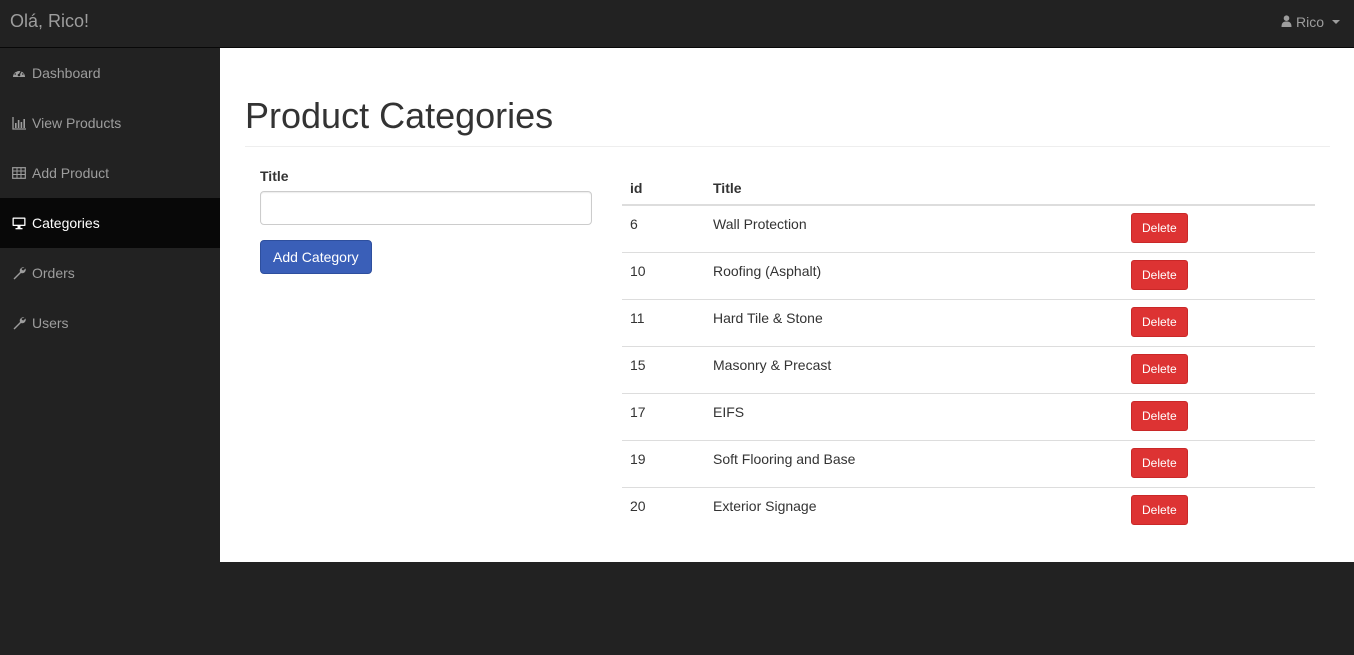 Image resolution: width=1354 pixels, height=655 pixels. I want to click on dashboard-icon, so click(19, 73).